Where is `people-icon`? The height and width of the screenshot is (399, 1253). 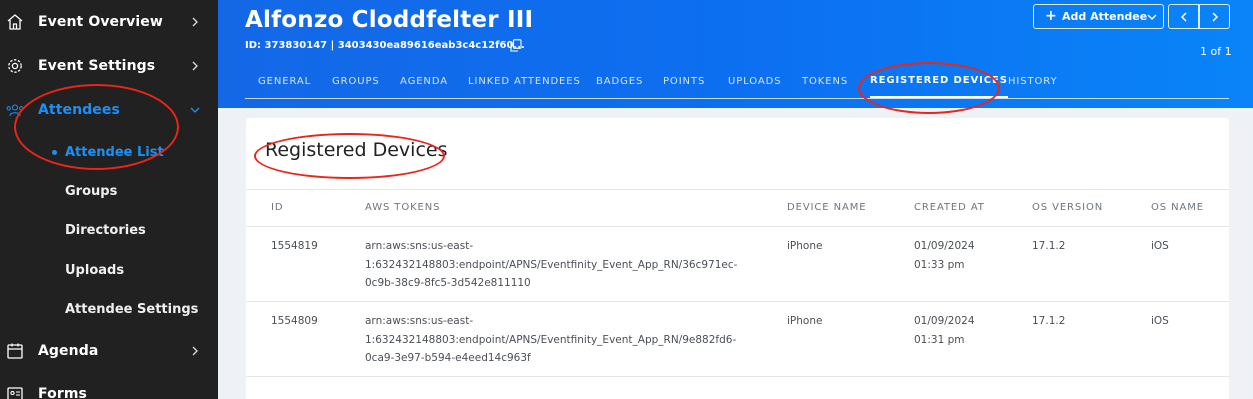 people-icon is located at coordinates (15, 110).